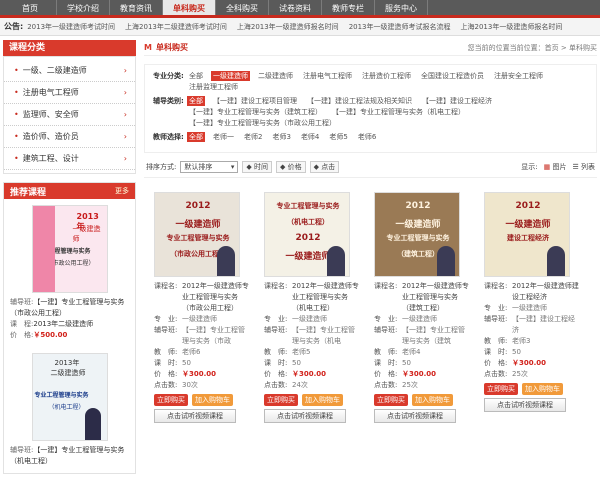 The height and width of the screenshot is (490, 600). Describe the element at coordinates (83, 7) in the screenshot. I see `nav-school: 学校介绍` at that location.